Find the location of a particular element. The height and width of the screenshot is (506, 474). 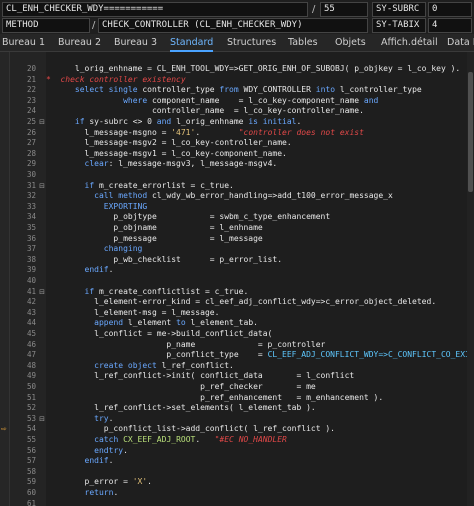

code-line: try. is located at coordinates (79, 419).